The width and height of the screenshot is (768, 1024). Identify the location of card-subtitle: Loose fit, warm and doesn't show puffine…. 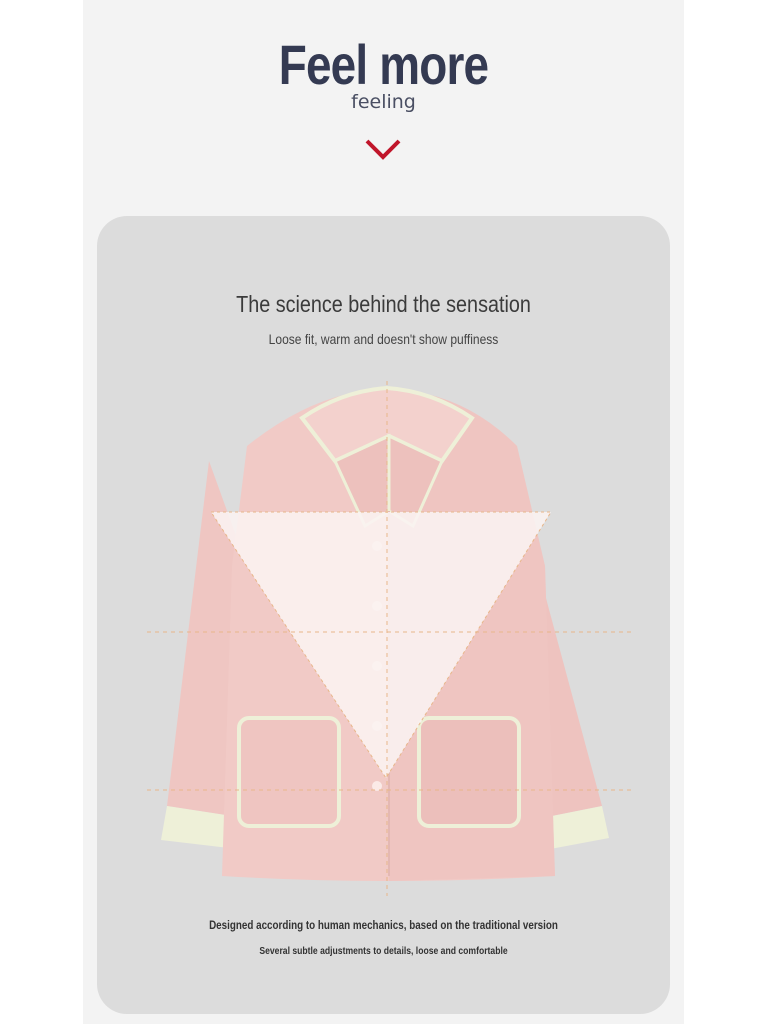
(383, 339).